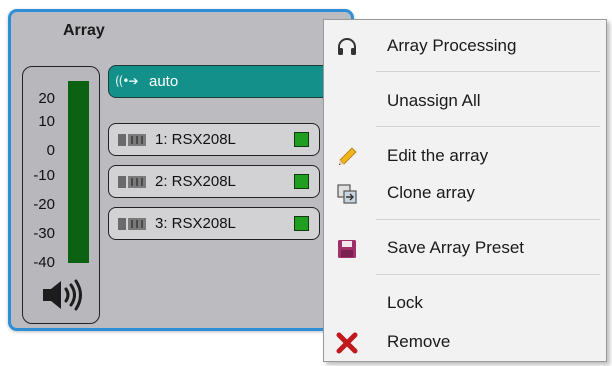  Describe the element at coordinates (434, 100) in the screenshot. I see `menu-item-label: Unassign All` at that location.